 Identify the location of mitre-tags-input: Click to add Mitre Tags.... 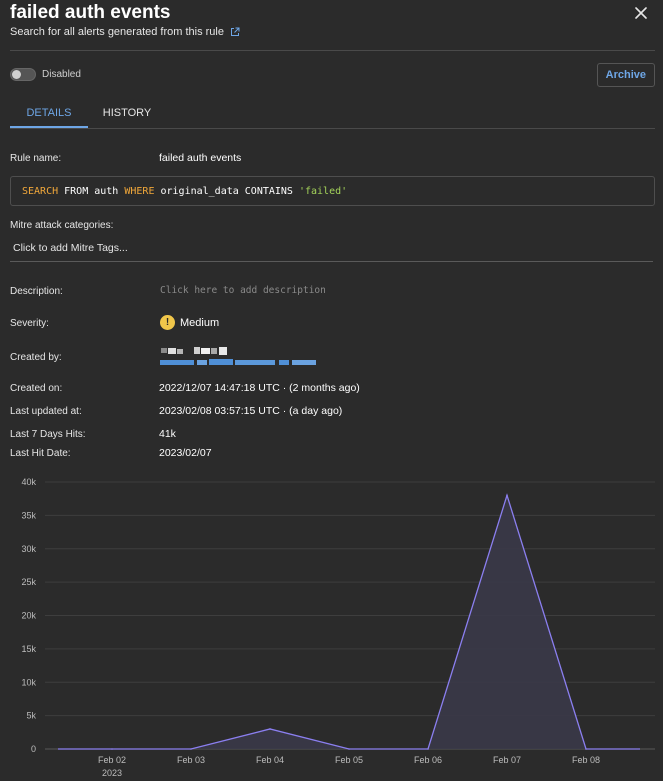
(331, 251).